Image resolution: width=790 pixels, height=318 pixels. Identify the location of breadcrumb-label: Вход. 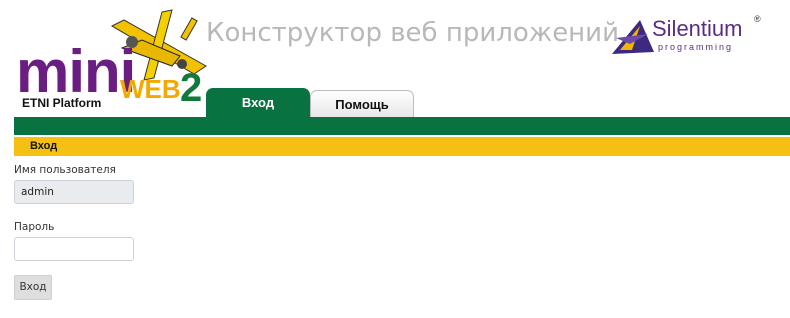
(44, 146).